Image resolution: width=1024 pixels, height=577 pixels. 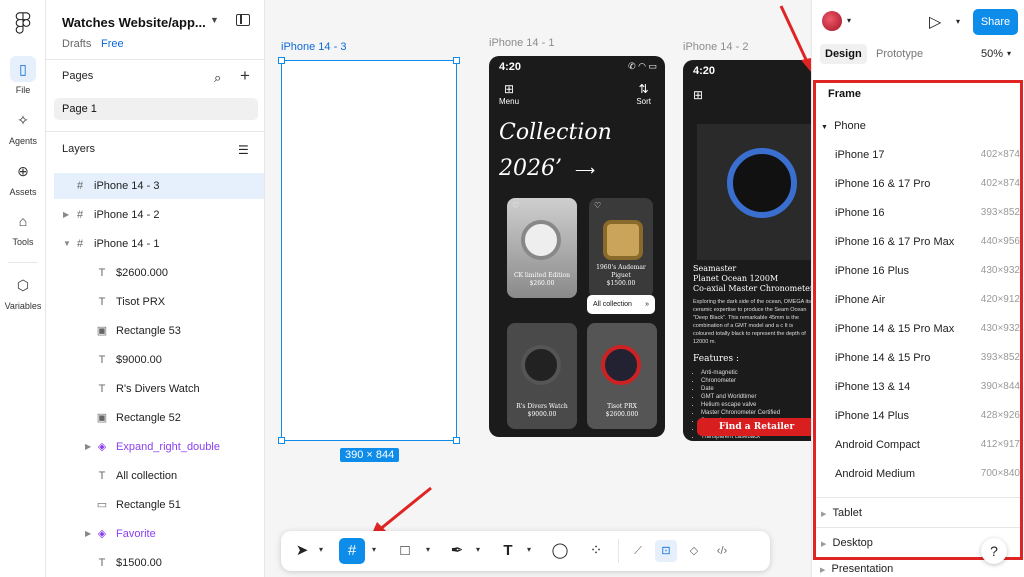 What do you see at coordinates (352, 551) in the screenshot?
I see `frame-tool-icon: #` at bounding box center [352, 551].